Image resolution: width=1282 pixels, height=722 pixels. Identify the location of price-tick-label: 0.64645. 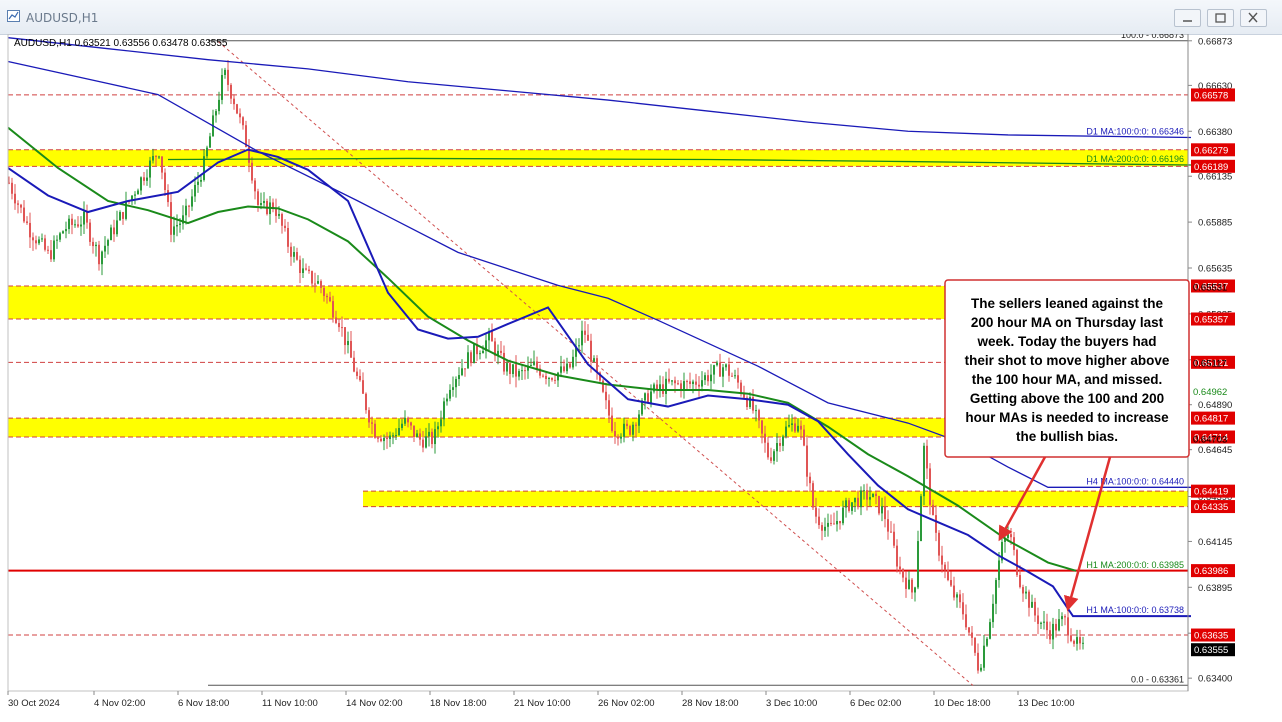
(1215, 450).